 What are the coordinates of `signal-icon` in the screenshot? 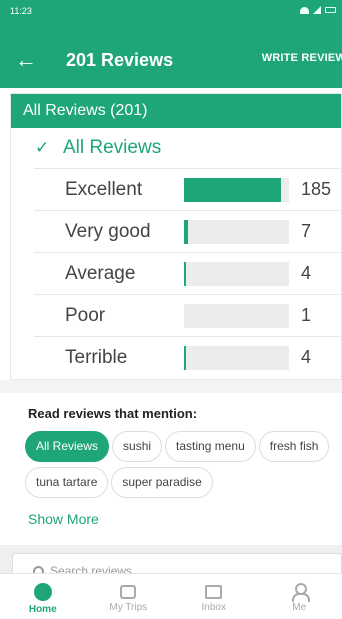 It's located at (317, 10).